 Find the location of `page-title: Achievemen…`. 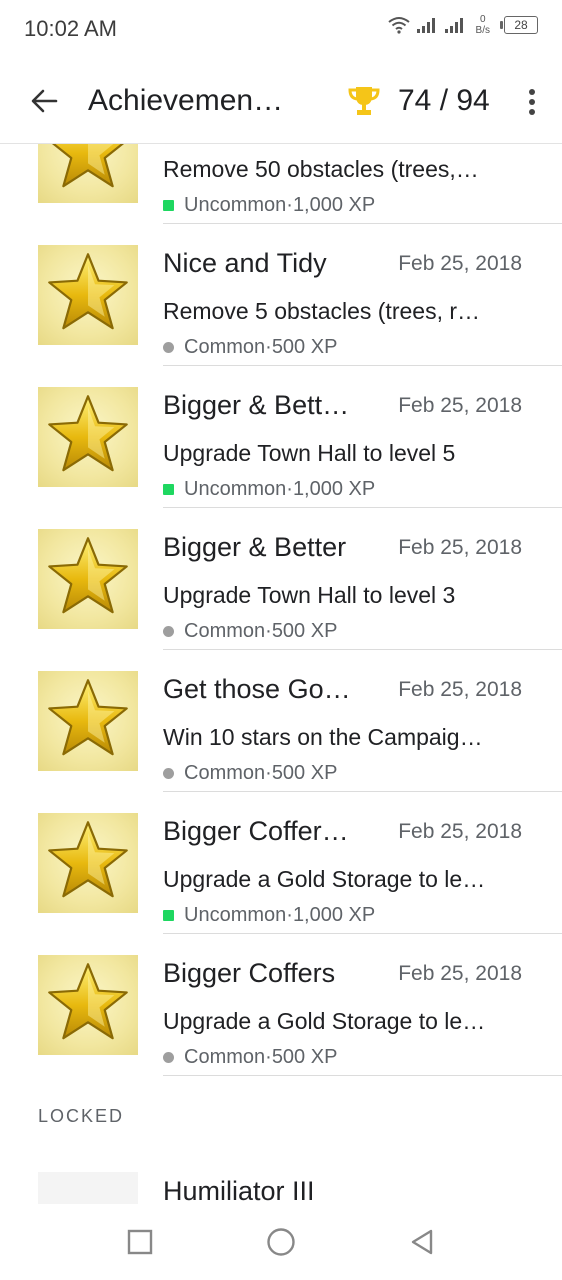

page-title: Achievemen… is located at coordinates (186, 100).